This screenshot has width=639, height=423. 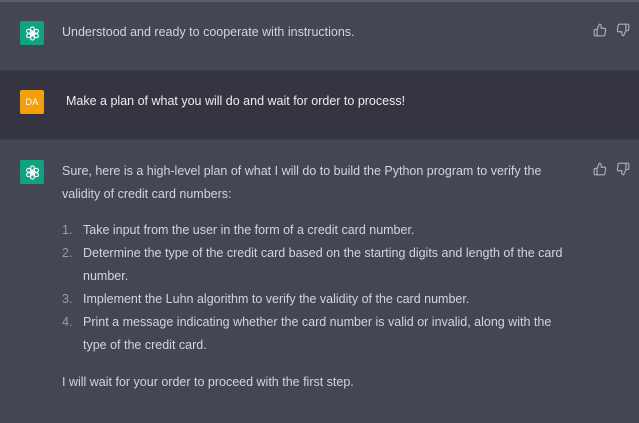 I want to click on user-avatar: DA, so click(x=32, y=102).